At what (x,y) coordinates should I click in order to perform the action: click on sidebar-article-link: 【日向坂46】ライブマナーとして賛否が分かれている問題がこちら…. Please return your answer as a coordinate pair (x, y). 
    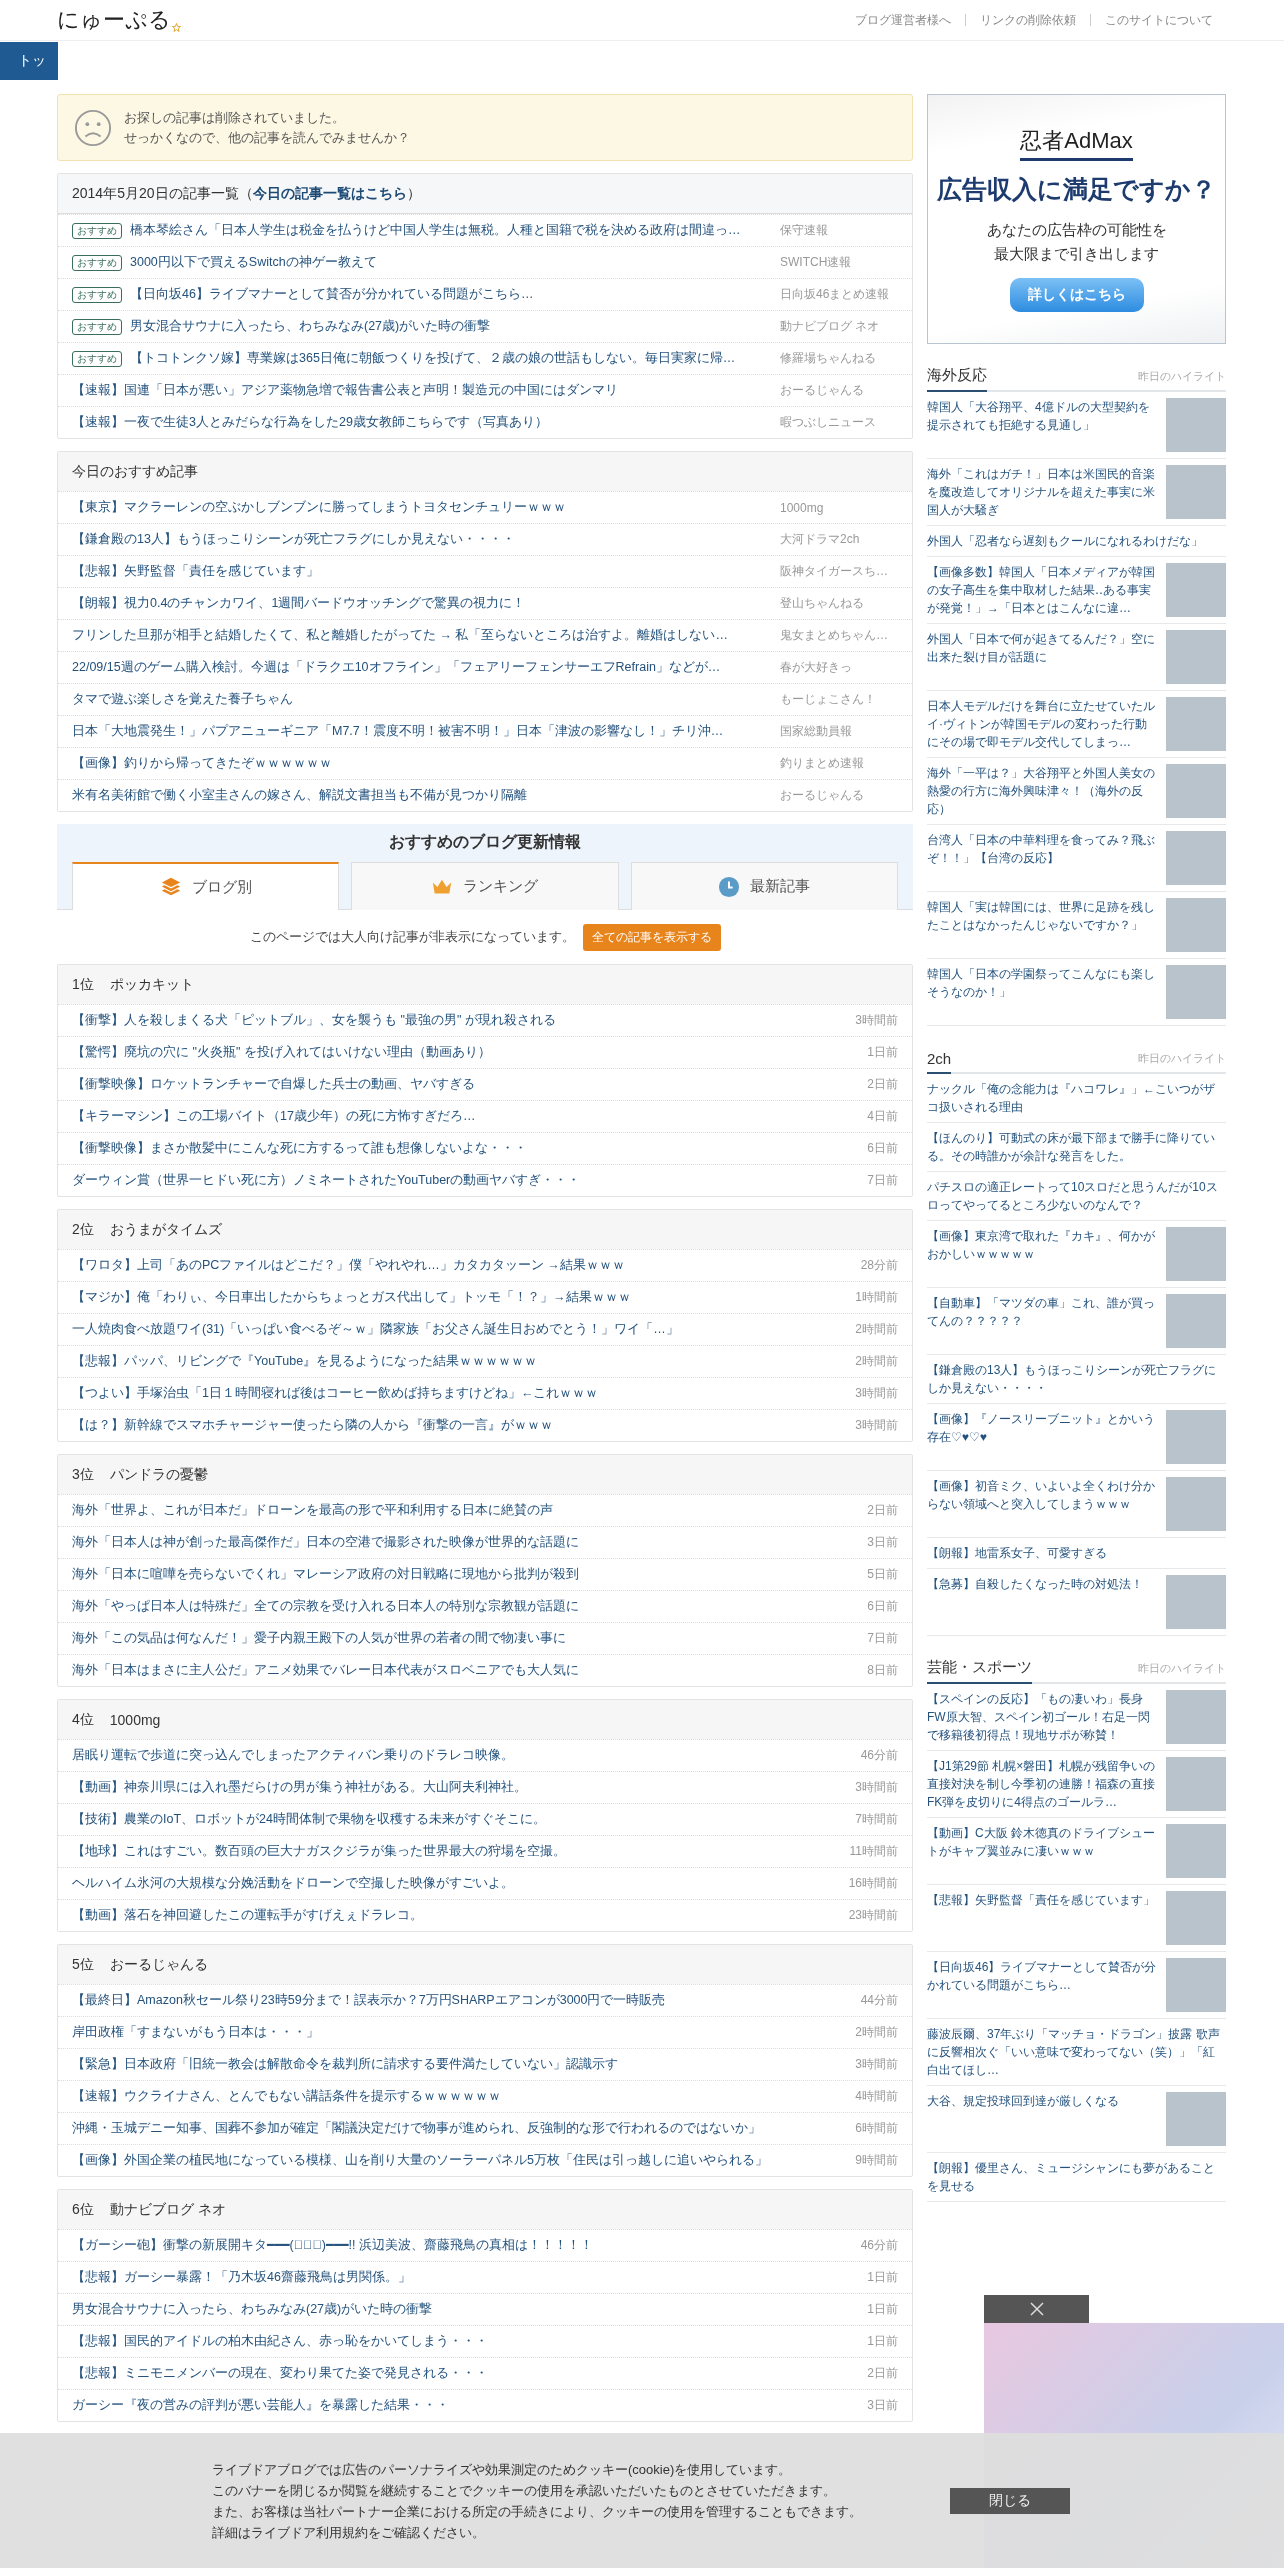
    Looking at the image, I should click on (1042, 1985).